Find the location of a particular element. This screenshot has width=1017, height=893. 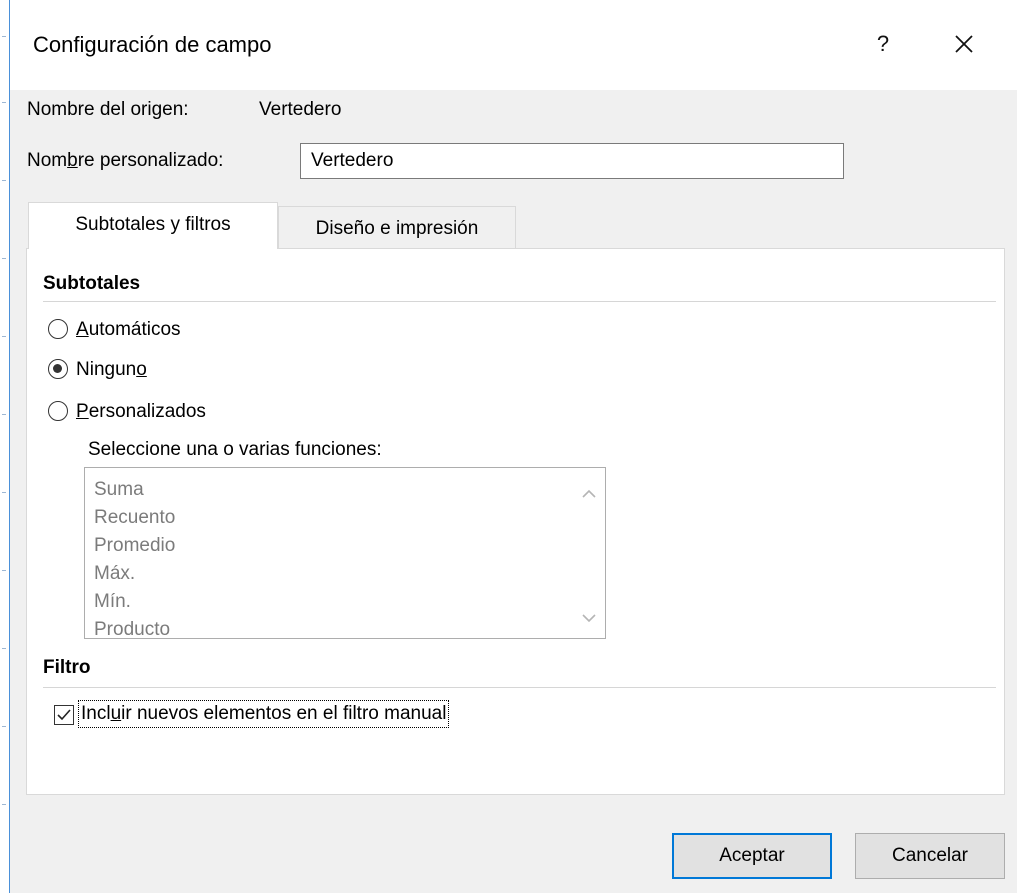

mnemonic: A is located at coordinates (82, 329).